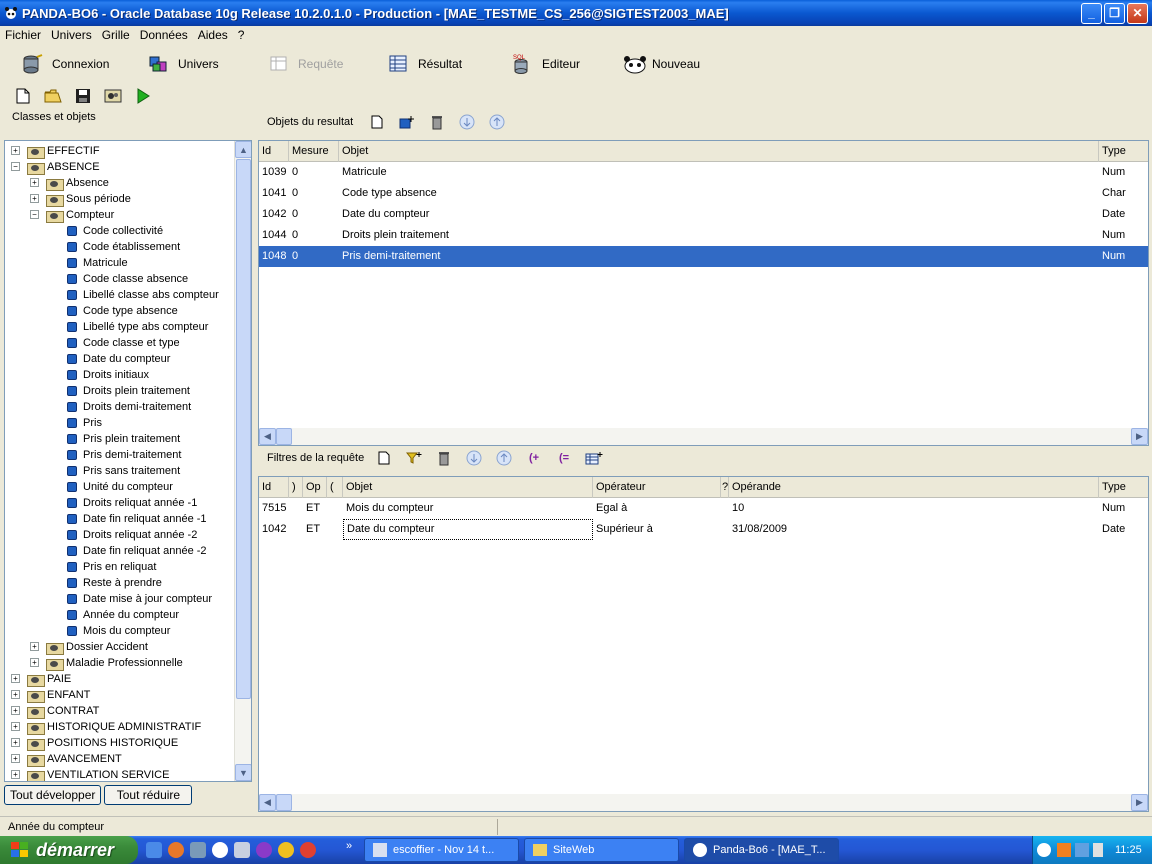 This screenshot has width=1152, height=864. What do you see at coordinates (120, 231) in the screenshot?
I see `tree-item: Code collectivité` at bounding box center [120, 231].